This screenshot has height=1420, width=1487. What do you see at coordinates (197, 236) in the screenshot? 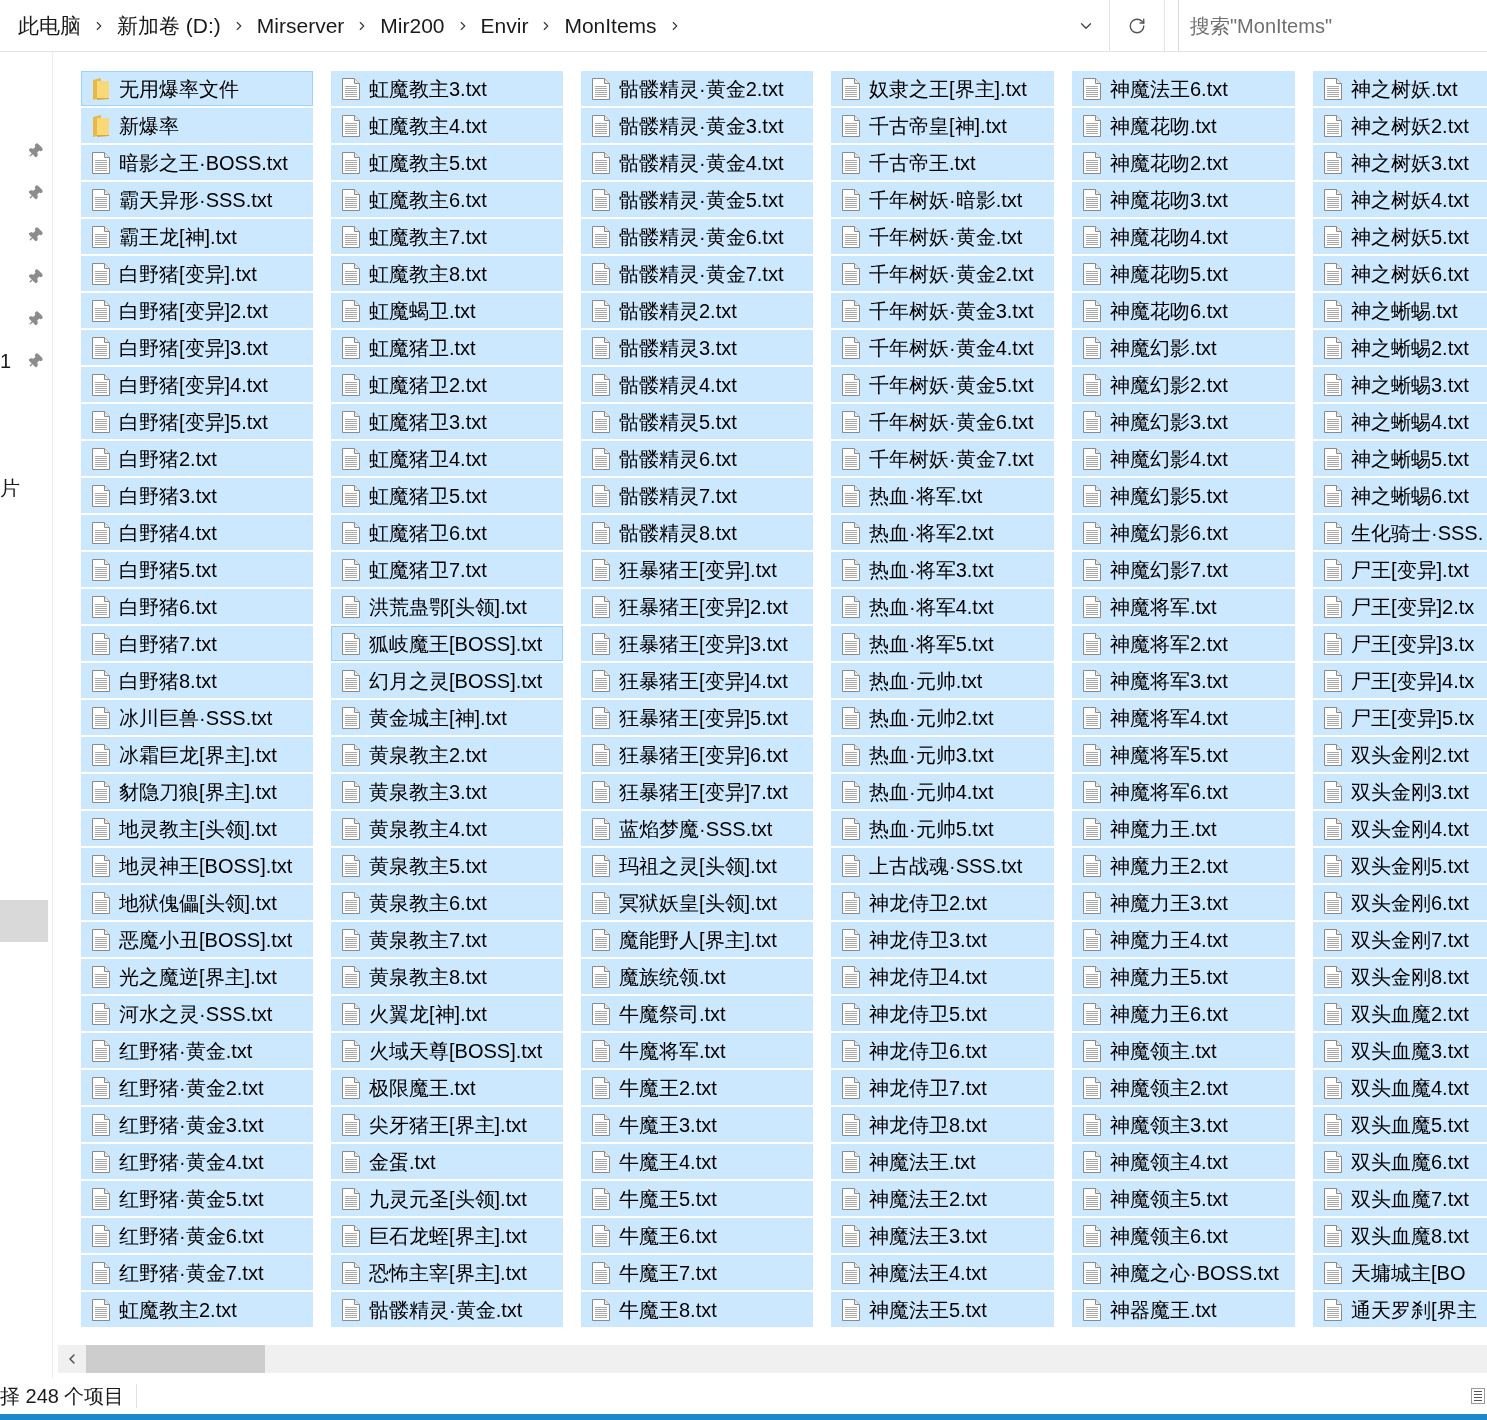
I see `file-item: 霸王龙[神].txt` at bounding box center [197, 236].